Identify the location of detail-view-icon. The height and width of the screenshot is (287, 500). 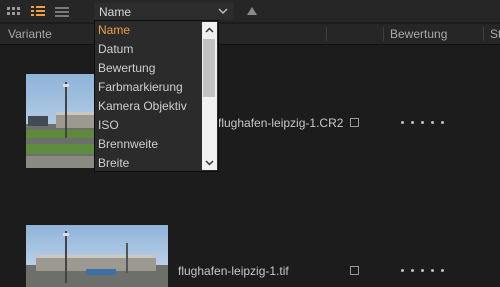
(62, 11).